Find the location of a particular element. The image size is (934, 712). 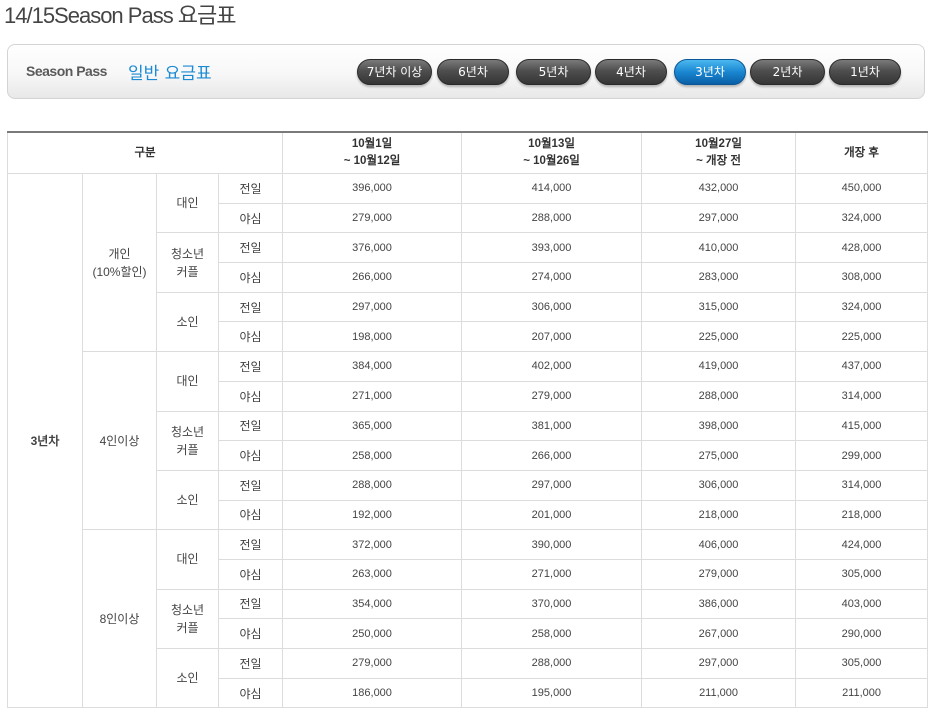

price-cell: 274,000 is located at coordinates (552, 277).